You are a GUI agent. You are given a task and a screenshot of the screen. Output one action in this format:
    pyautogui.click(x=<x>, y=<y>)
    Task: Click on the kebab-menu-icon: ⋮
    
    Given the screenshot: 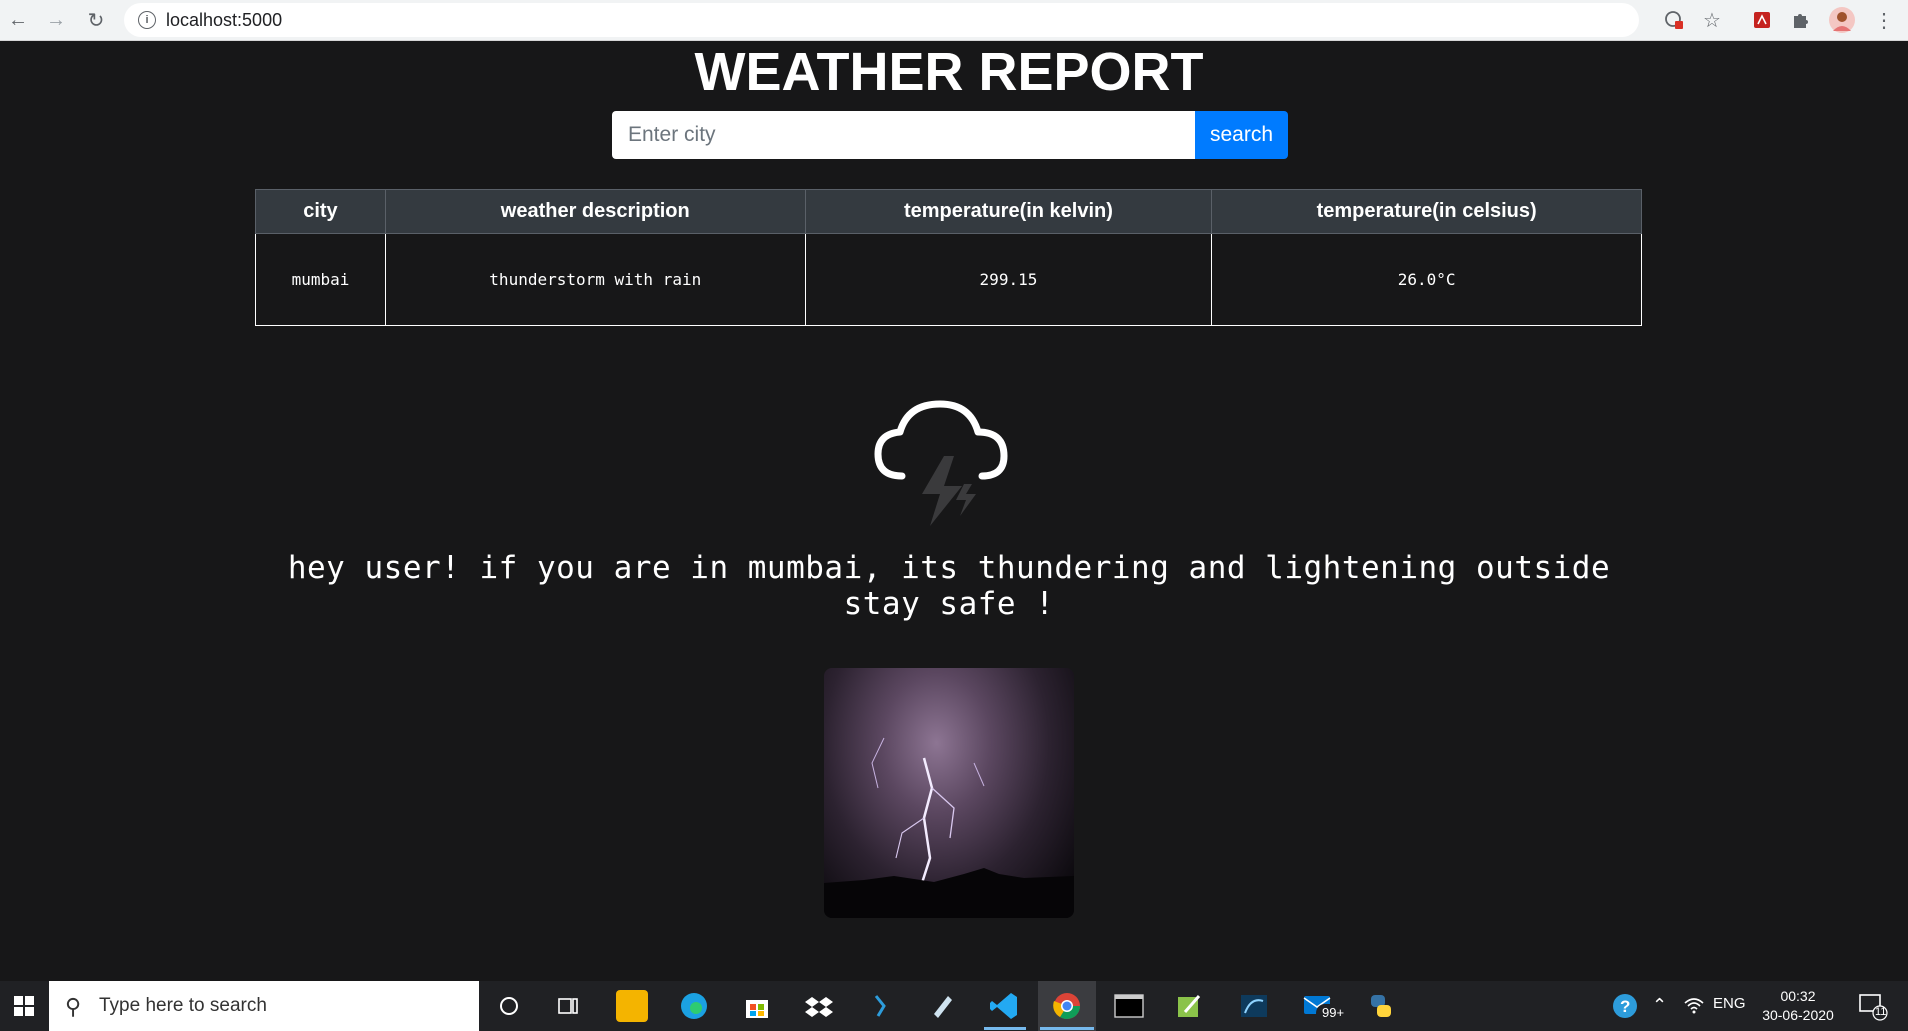 What is the action you would take?
    pyautogui.click(x=1884, y=20)
    